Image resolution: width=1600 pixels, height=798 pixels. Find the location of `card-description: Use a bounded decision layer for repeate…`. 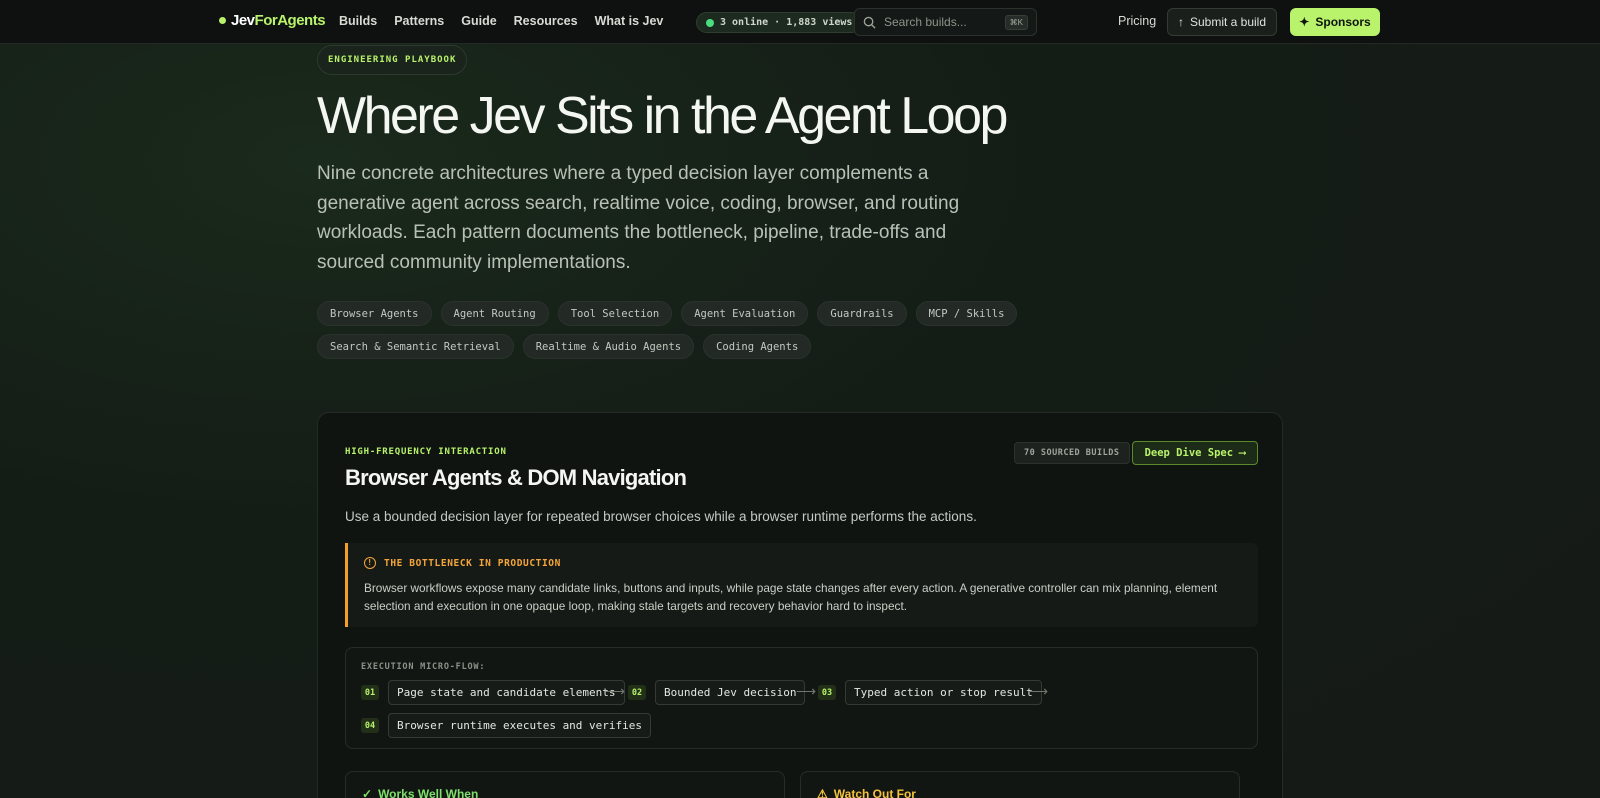

card-description: Use a bounded decision layer for repeate… is located at coordinates (661, 516).